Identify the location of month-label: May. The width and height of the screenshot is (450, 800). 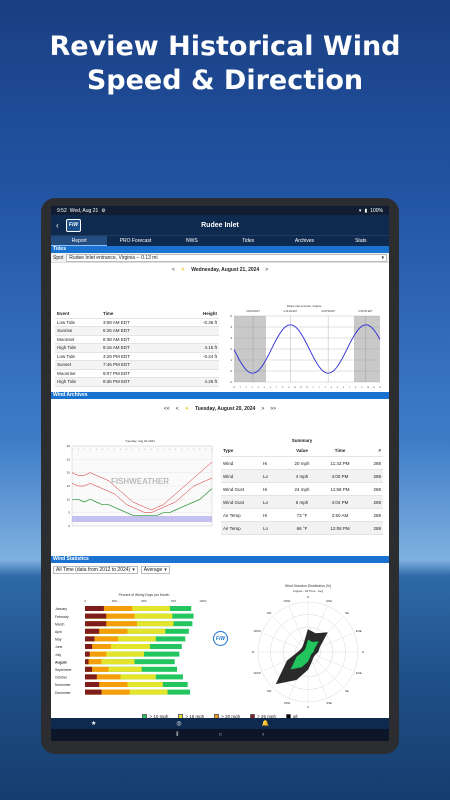
(58, 640).